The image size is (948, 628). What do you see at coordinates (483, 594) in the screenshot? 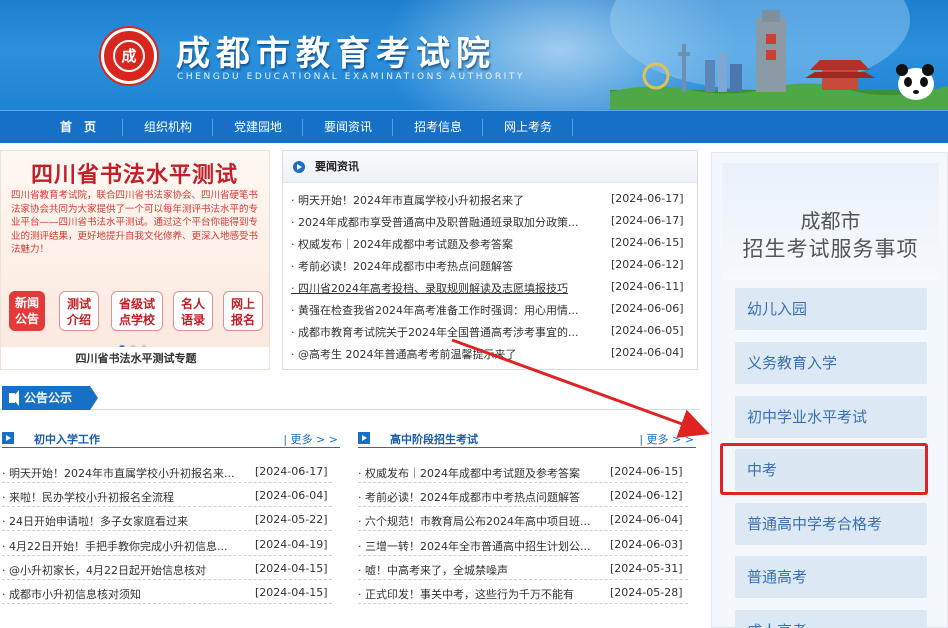
I see `list-item-title: · 正式印发！事关中考，这些行为千万不能有` at bounding box center [483, 594].